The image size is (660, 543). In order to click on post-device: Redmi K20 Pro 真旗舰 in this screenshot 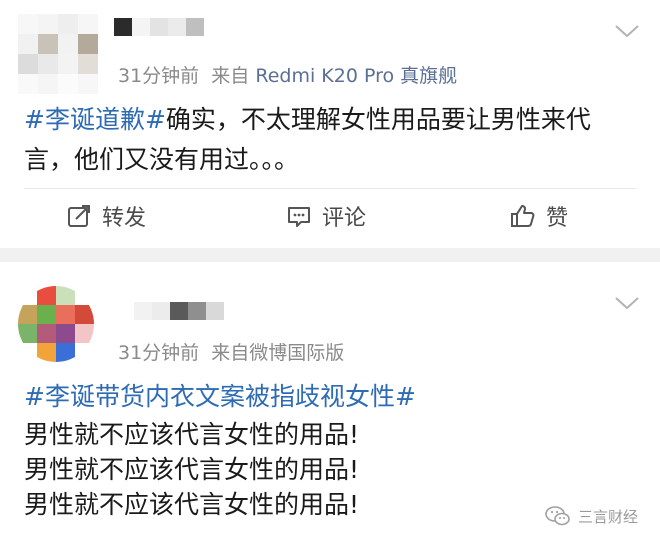, I will do `click(356, 76)`.